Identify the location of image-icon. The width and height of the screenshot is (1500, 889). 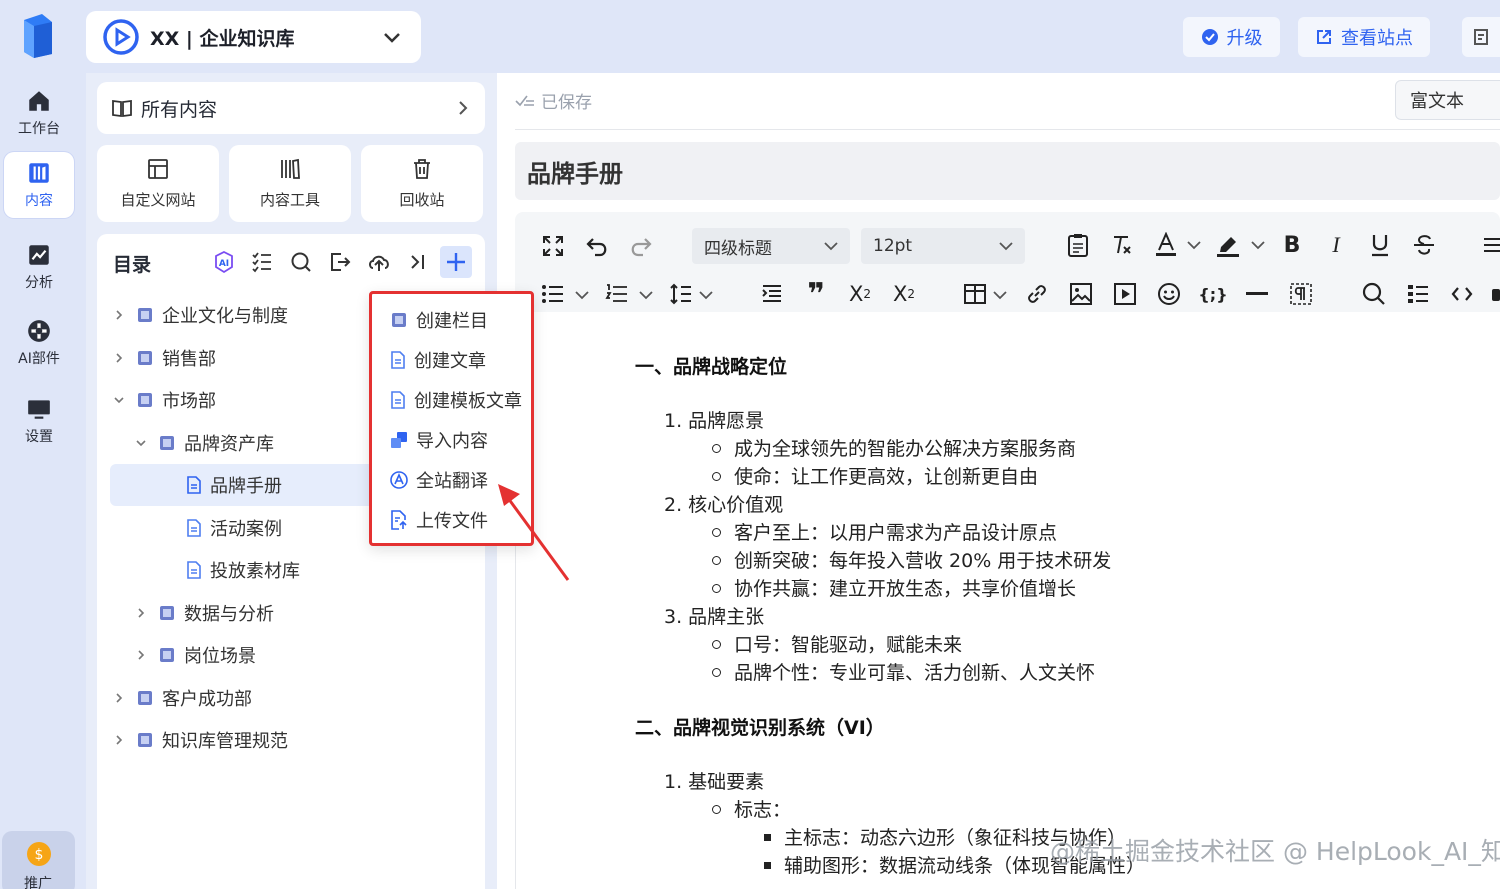
(1081, 294).